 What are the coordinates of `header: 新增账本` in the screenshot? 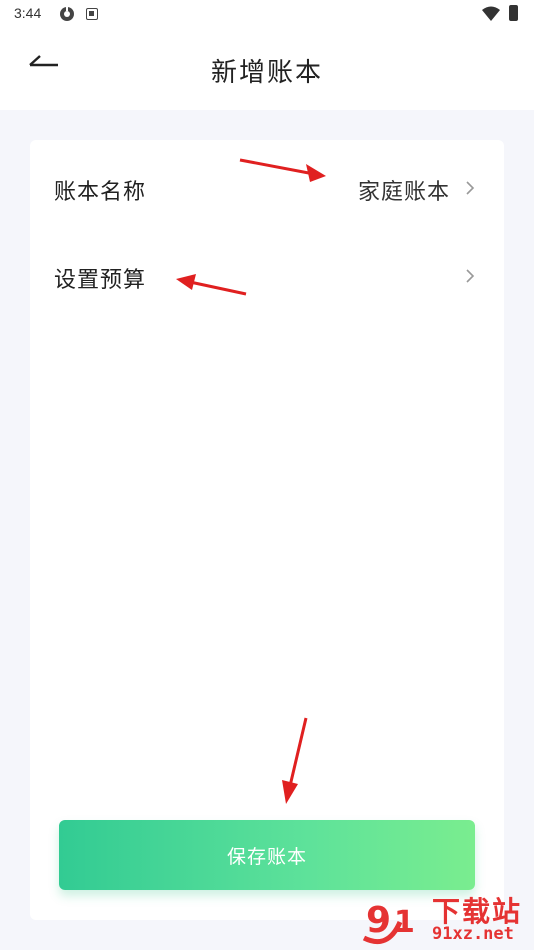 It's located at (267, 69).